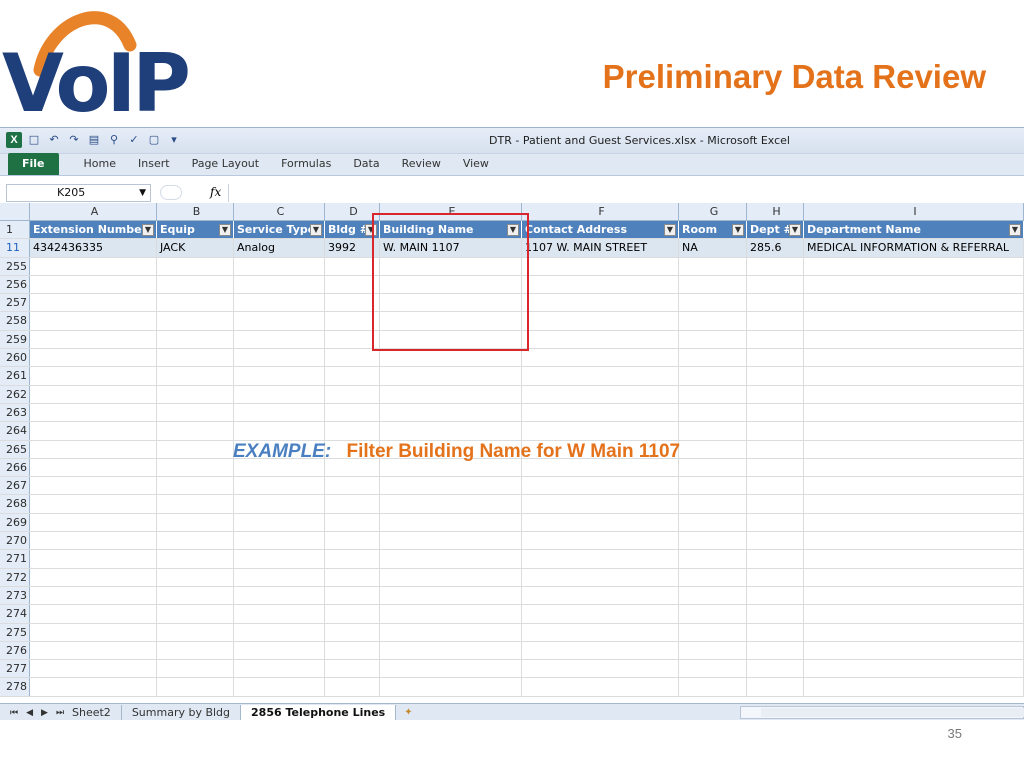  Describe the element at coordinates (182, 712) in the screenshot. I see `sheet-tab-summary-by-bldg: Summary by Bldg` at that location.